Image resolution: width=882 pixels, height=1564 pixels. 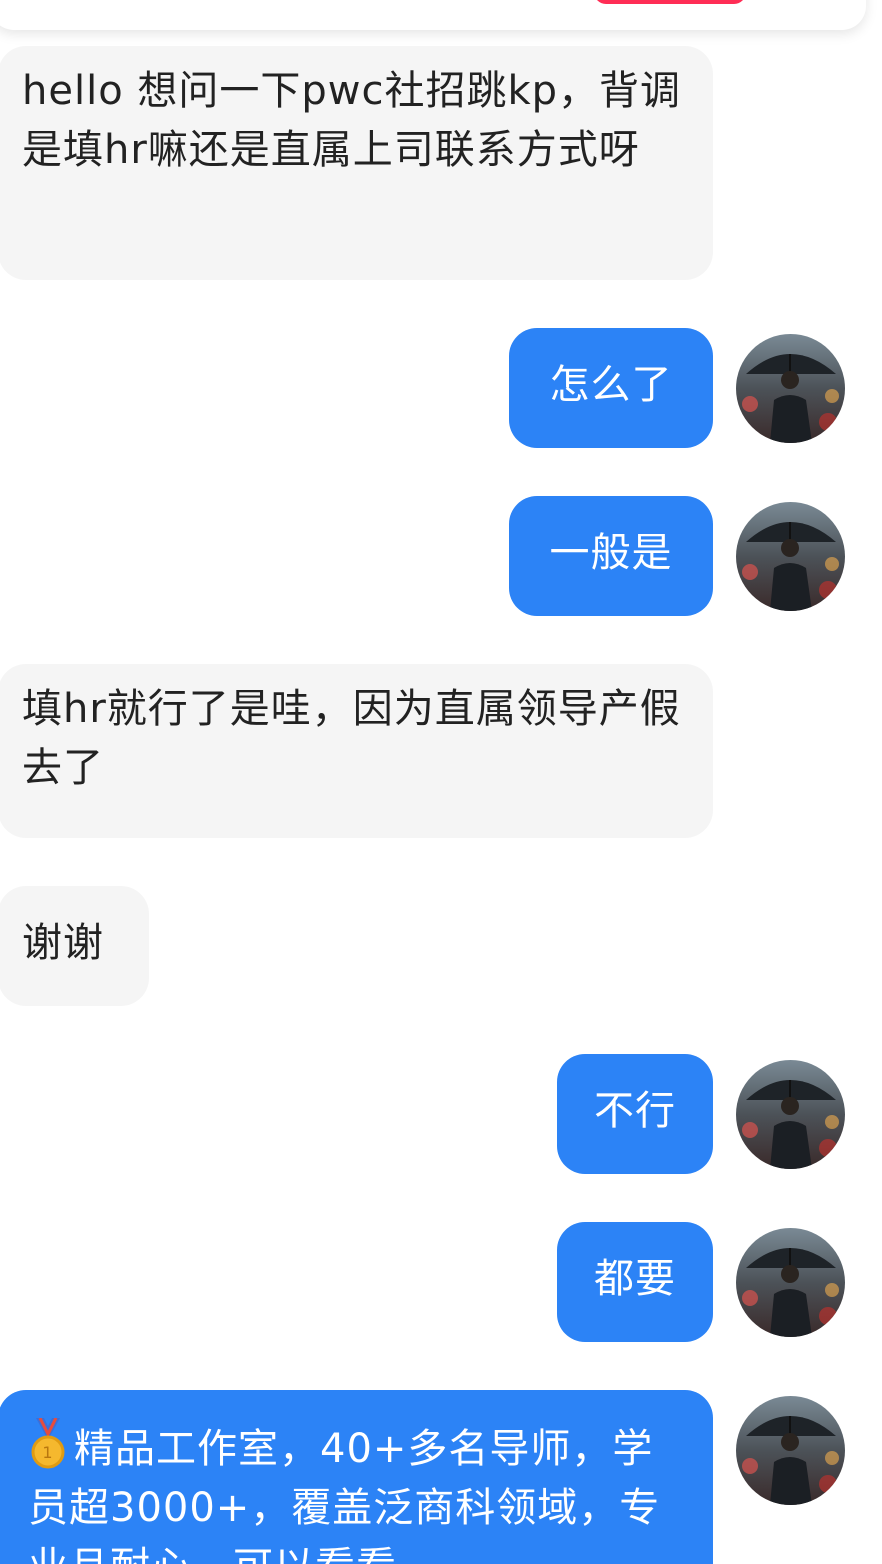 I want to click on message-text: 填hr就行了是哇，因为直属领导产假去了, so click(x=351, y=738).